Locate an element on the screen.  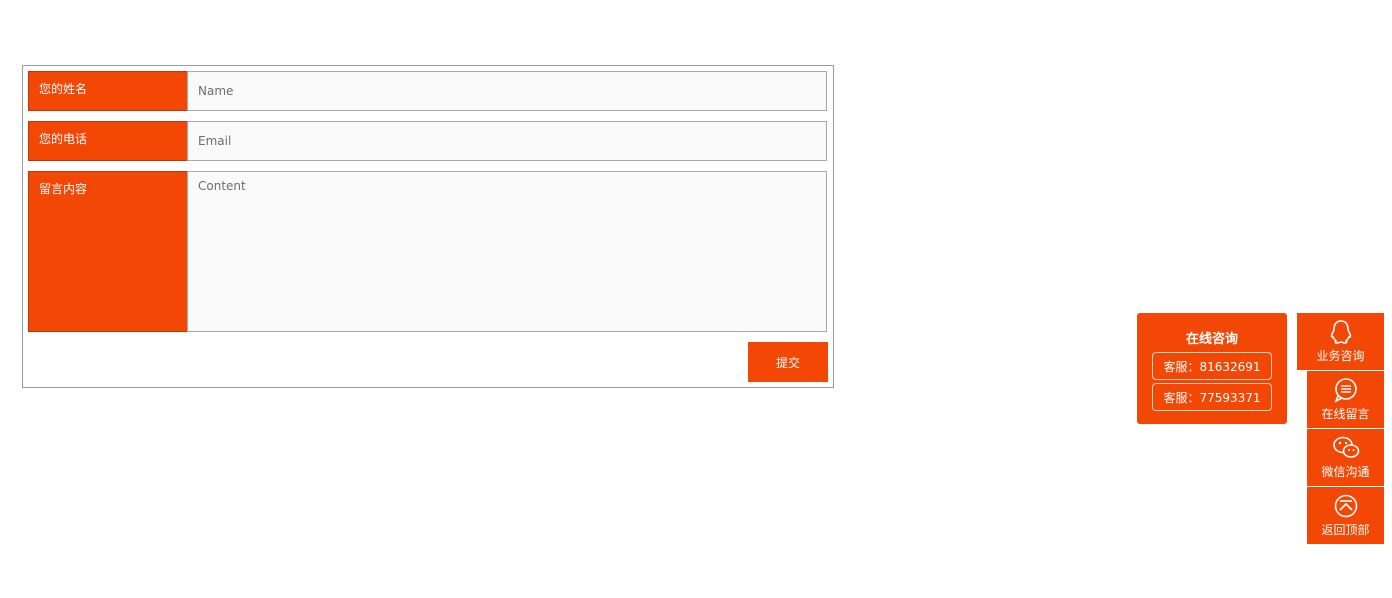
content-label: 留言内容 is located at coordinates (107, 251).